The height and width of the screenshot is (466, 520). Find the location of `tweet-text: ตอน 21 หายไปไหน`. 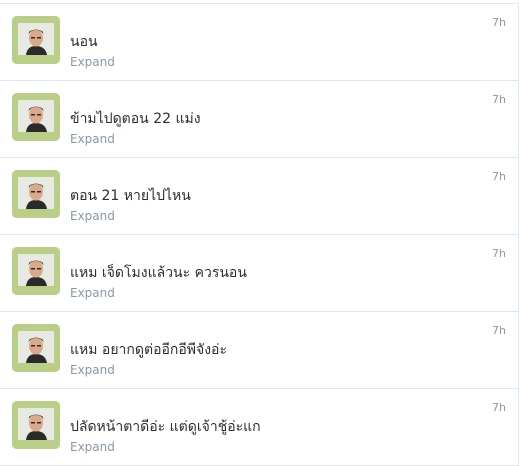

tweet-text: ตอน 21 หายไปไหน is located at coordinates (130, 196).